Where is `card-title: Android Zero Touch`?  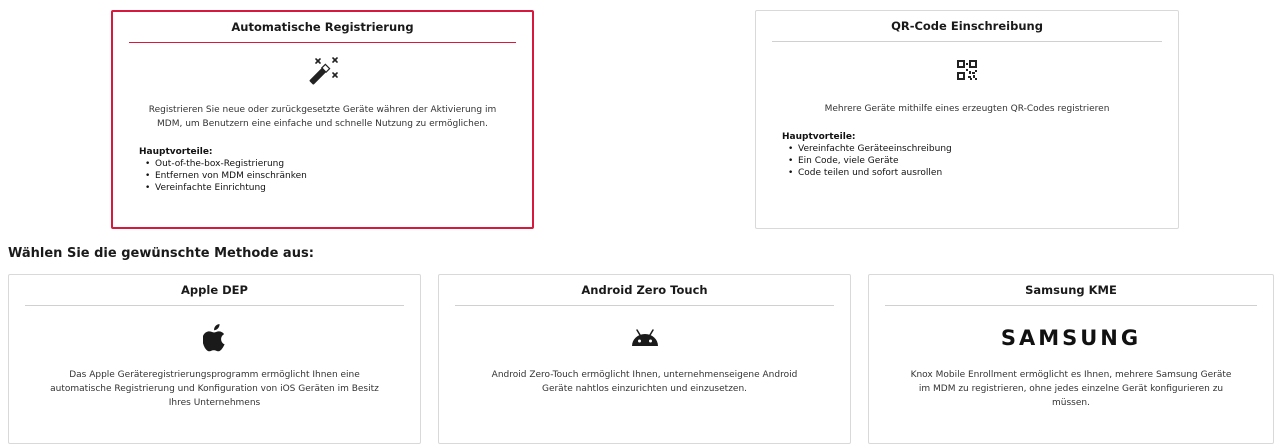 card-title: Android Zero Touch is located at coordinates (644, 294).